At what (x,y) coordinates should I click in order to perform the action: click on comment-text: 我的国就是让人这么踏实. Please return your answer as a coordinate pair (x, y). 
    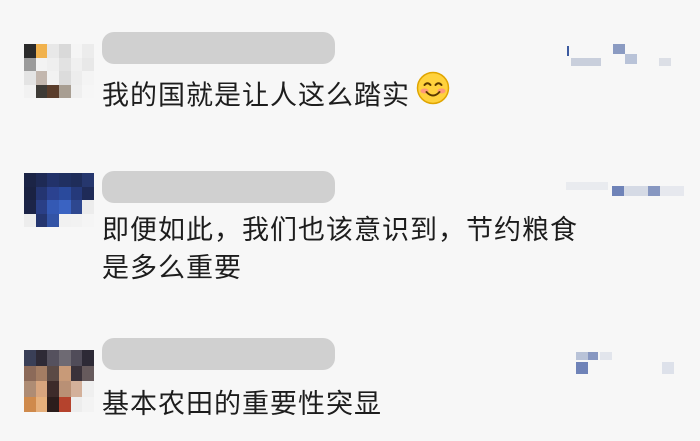
    Looking at the image, I should click on (276, 95).